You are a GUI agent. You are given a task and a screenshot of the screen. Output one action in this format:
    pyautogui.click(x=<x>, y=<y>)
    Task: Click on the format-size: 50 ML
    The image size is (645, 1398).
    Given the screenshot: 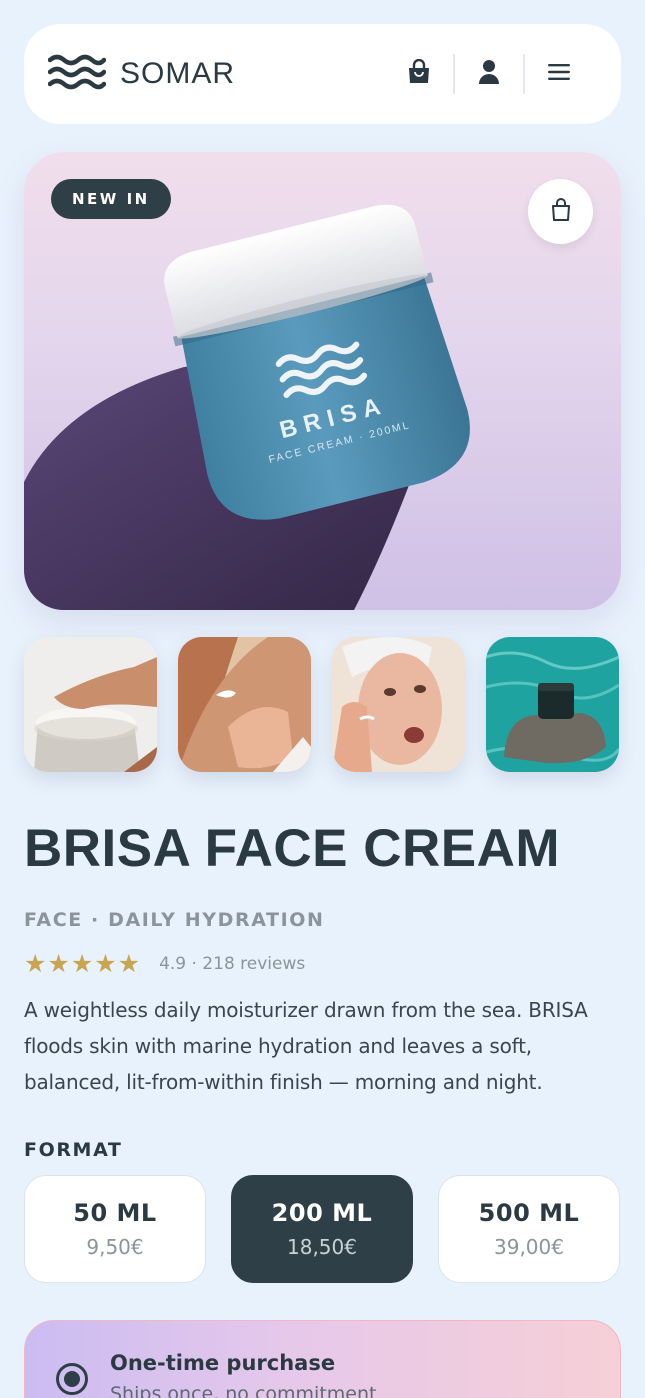 What is the action you would take?
    pyautogui.click(x=115, y=1213)
    